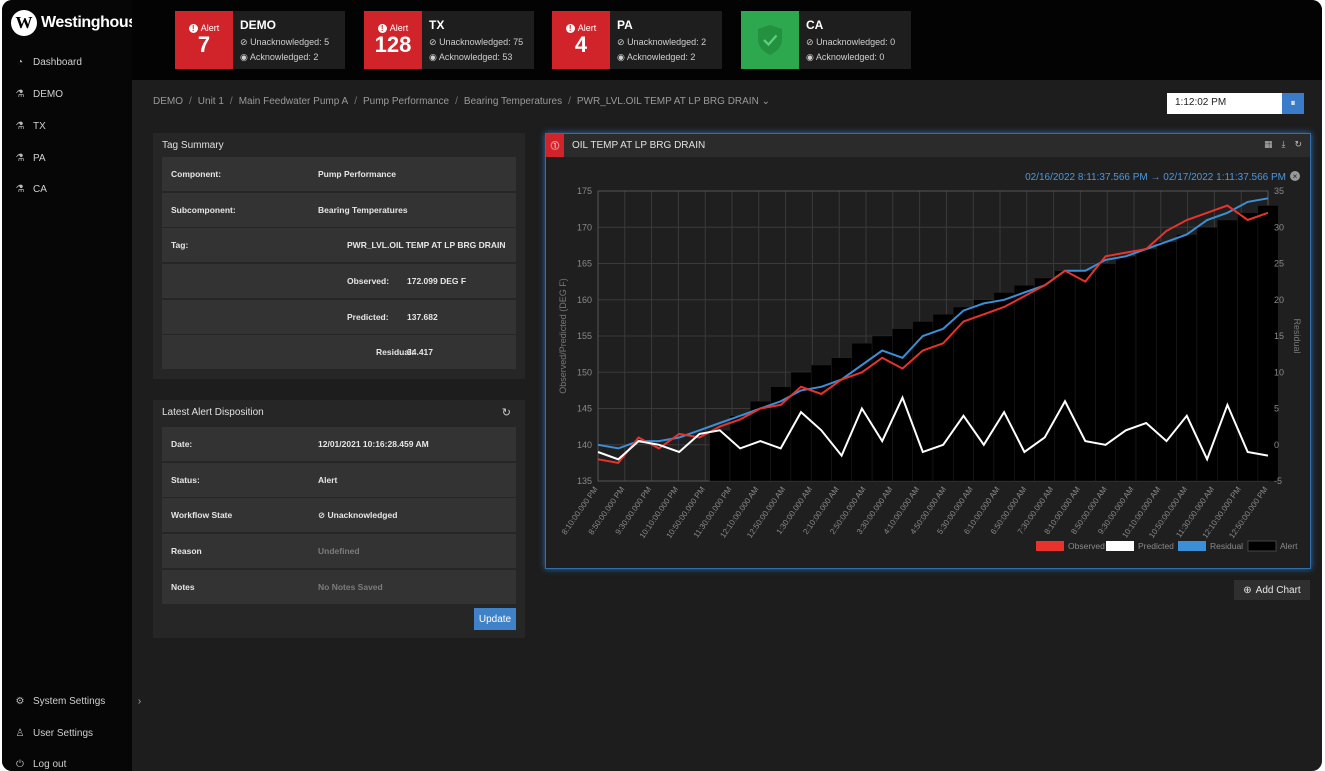 This screenshot has height=771, width=1325. What do you see at coordinates (1278, 481) in the screenshot?
I see `y2-tick-label: -5` at bounding box center [1278, 481].